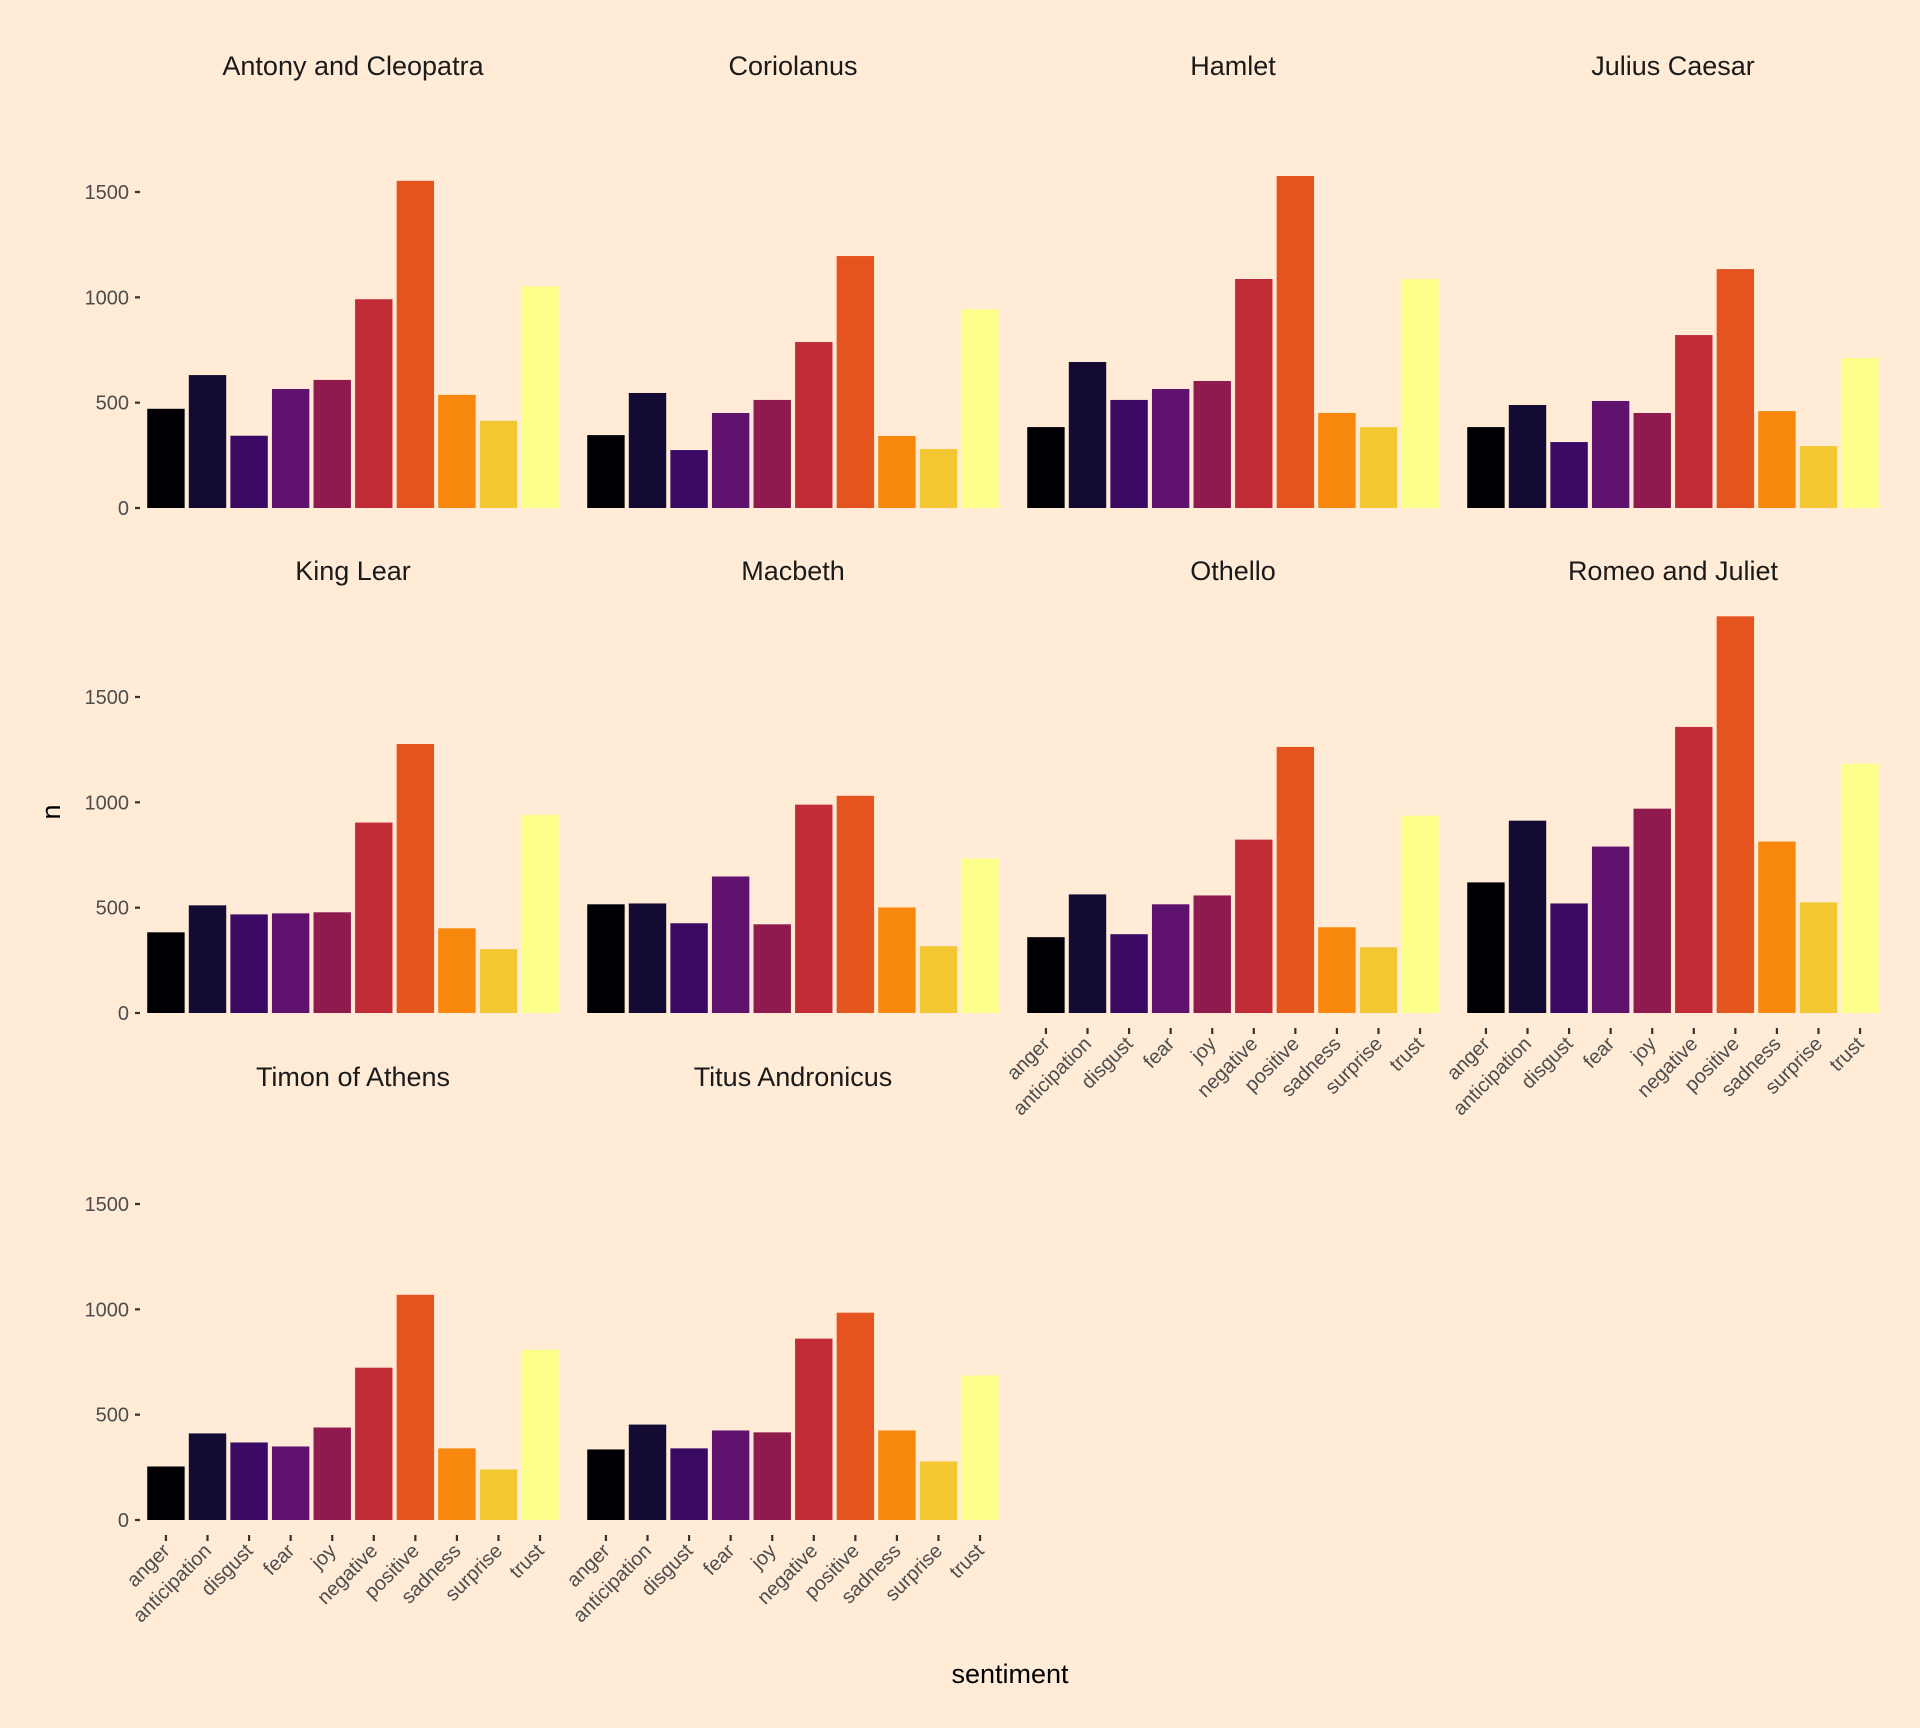 This screenshot has height=1728, width=1920. I want to click on facet-title: King Lear, so click(353, 571).